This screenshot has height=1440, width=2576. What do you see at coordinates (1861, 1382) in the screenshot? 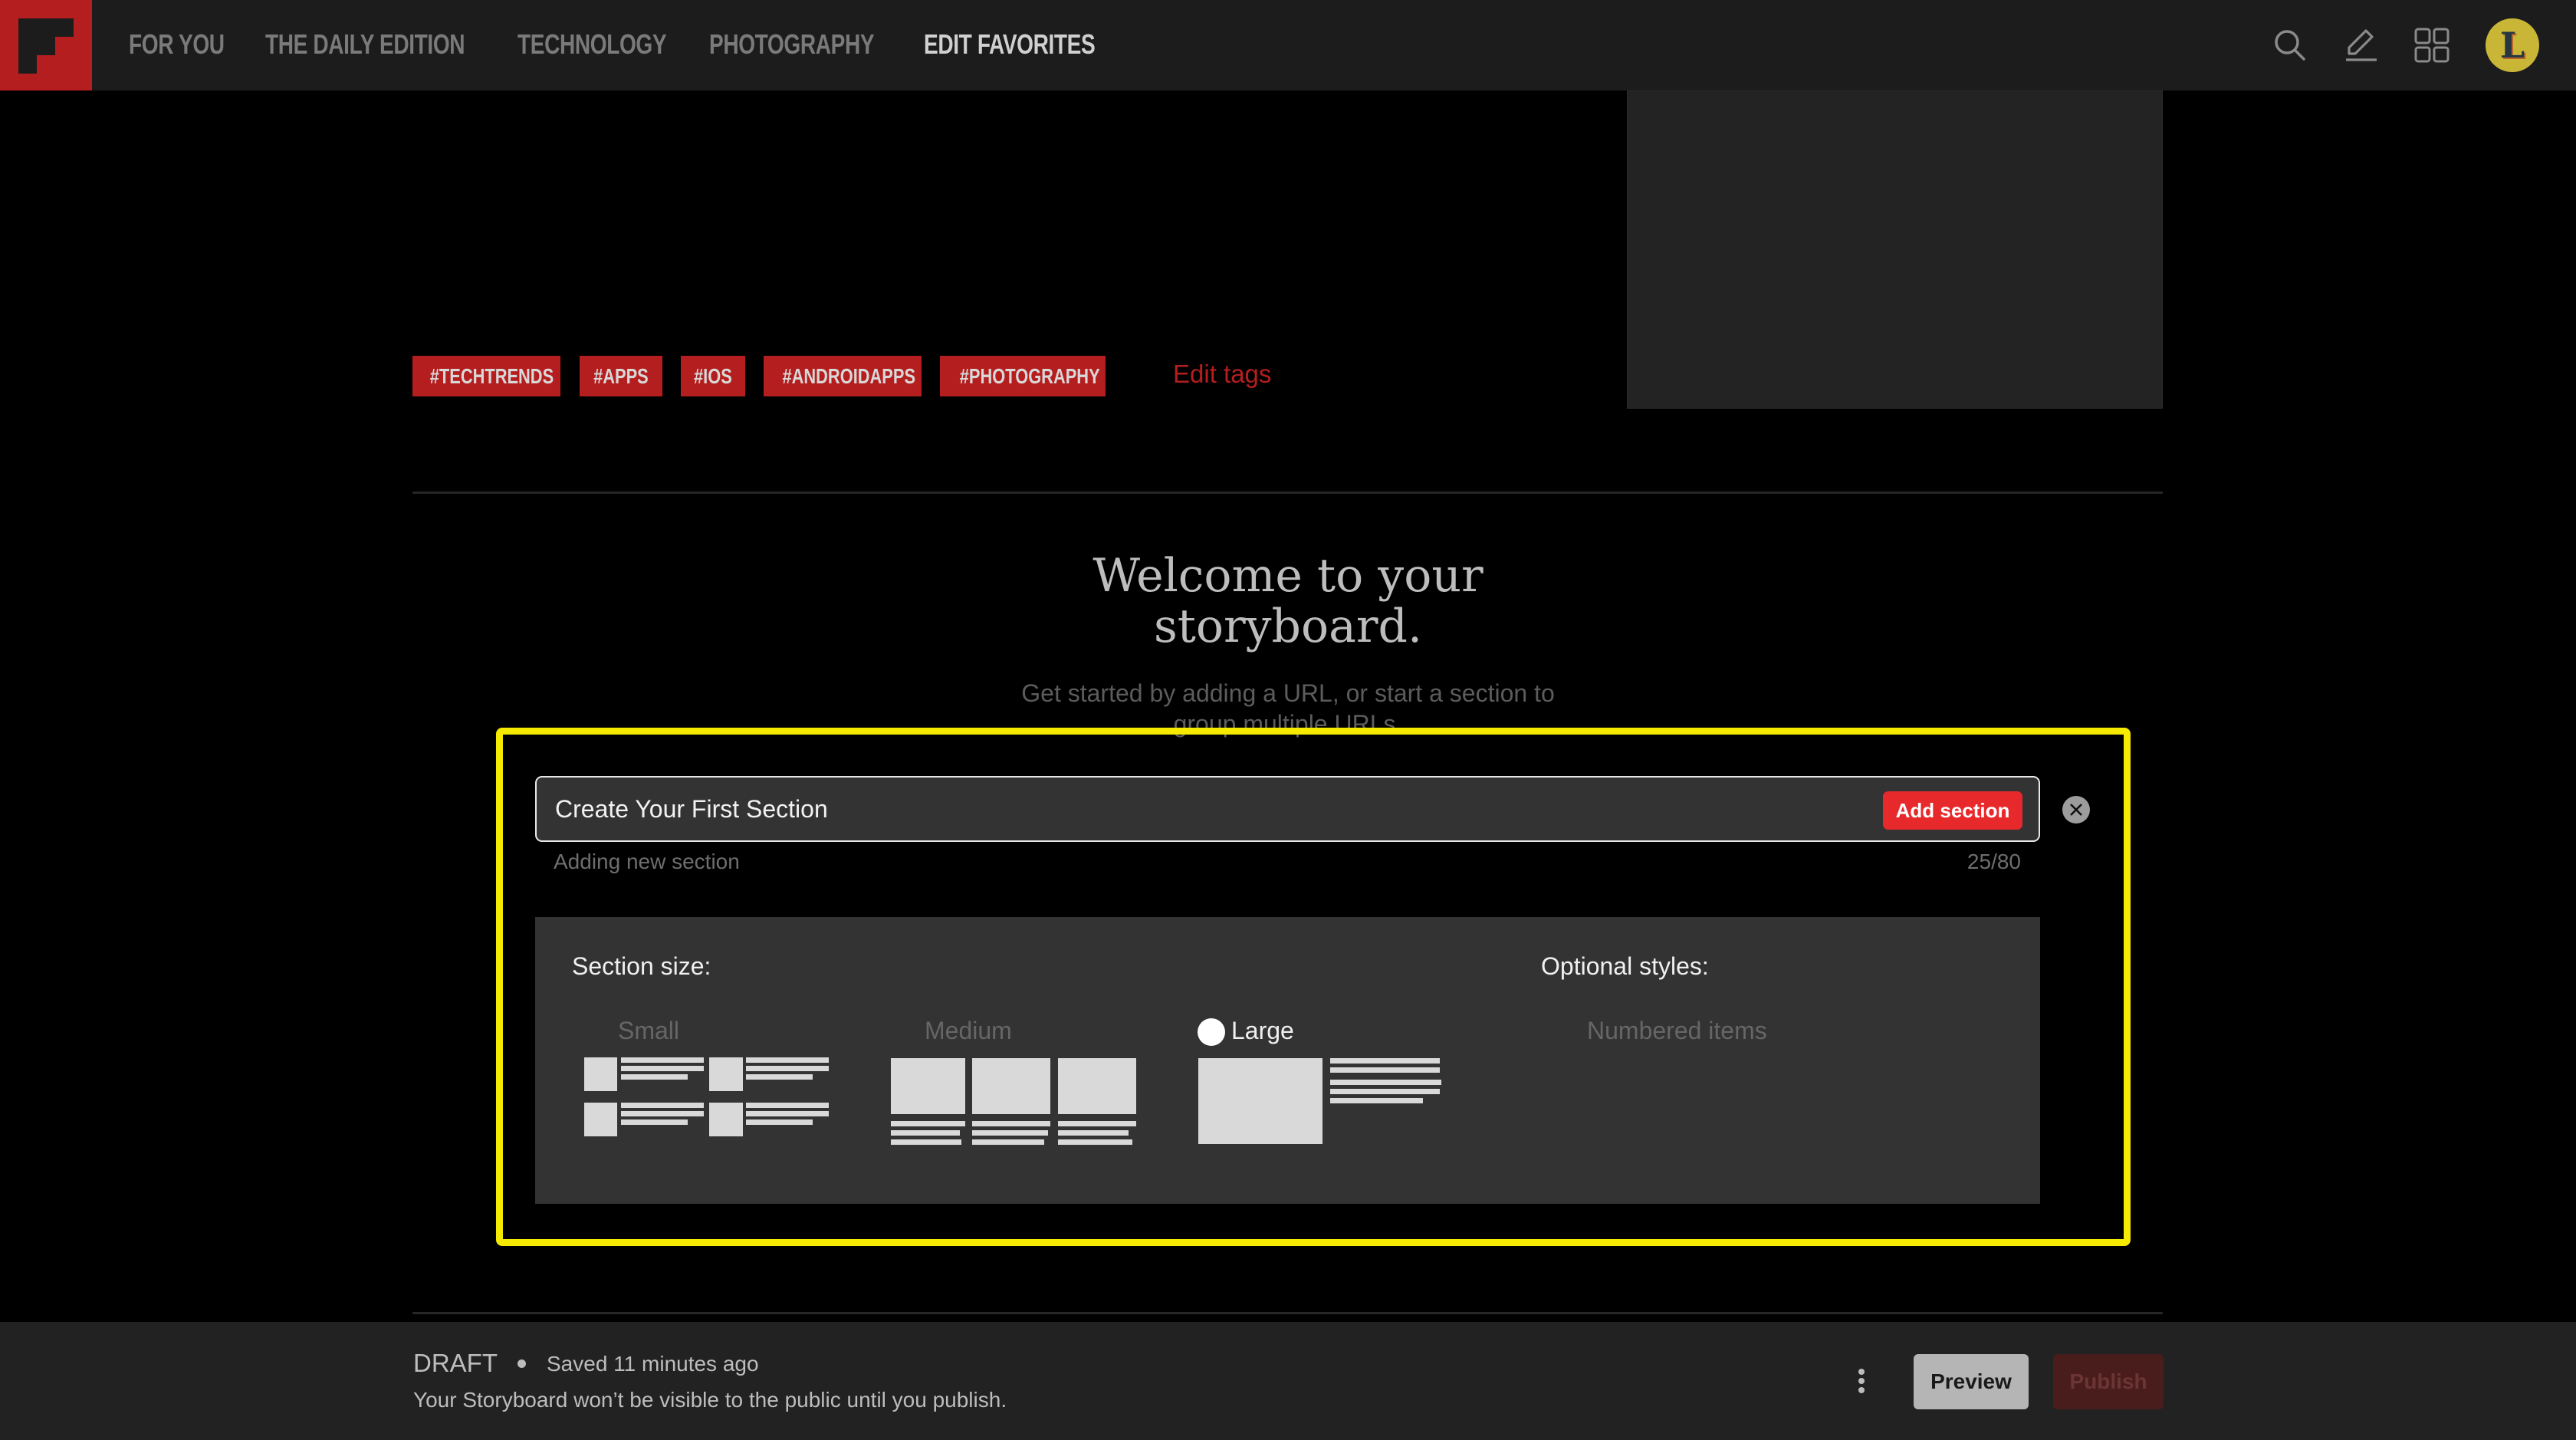
I see `more-options-icon` at bounding box center [1861, 1382].